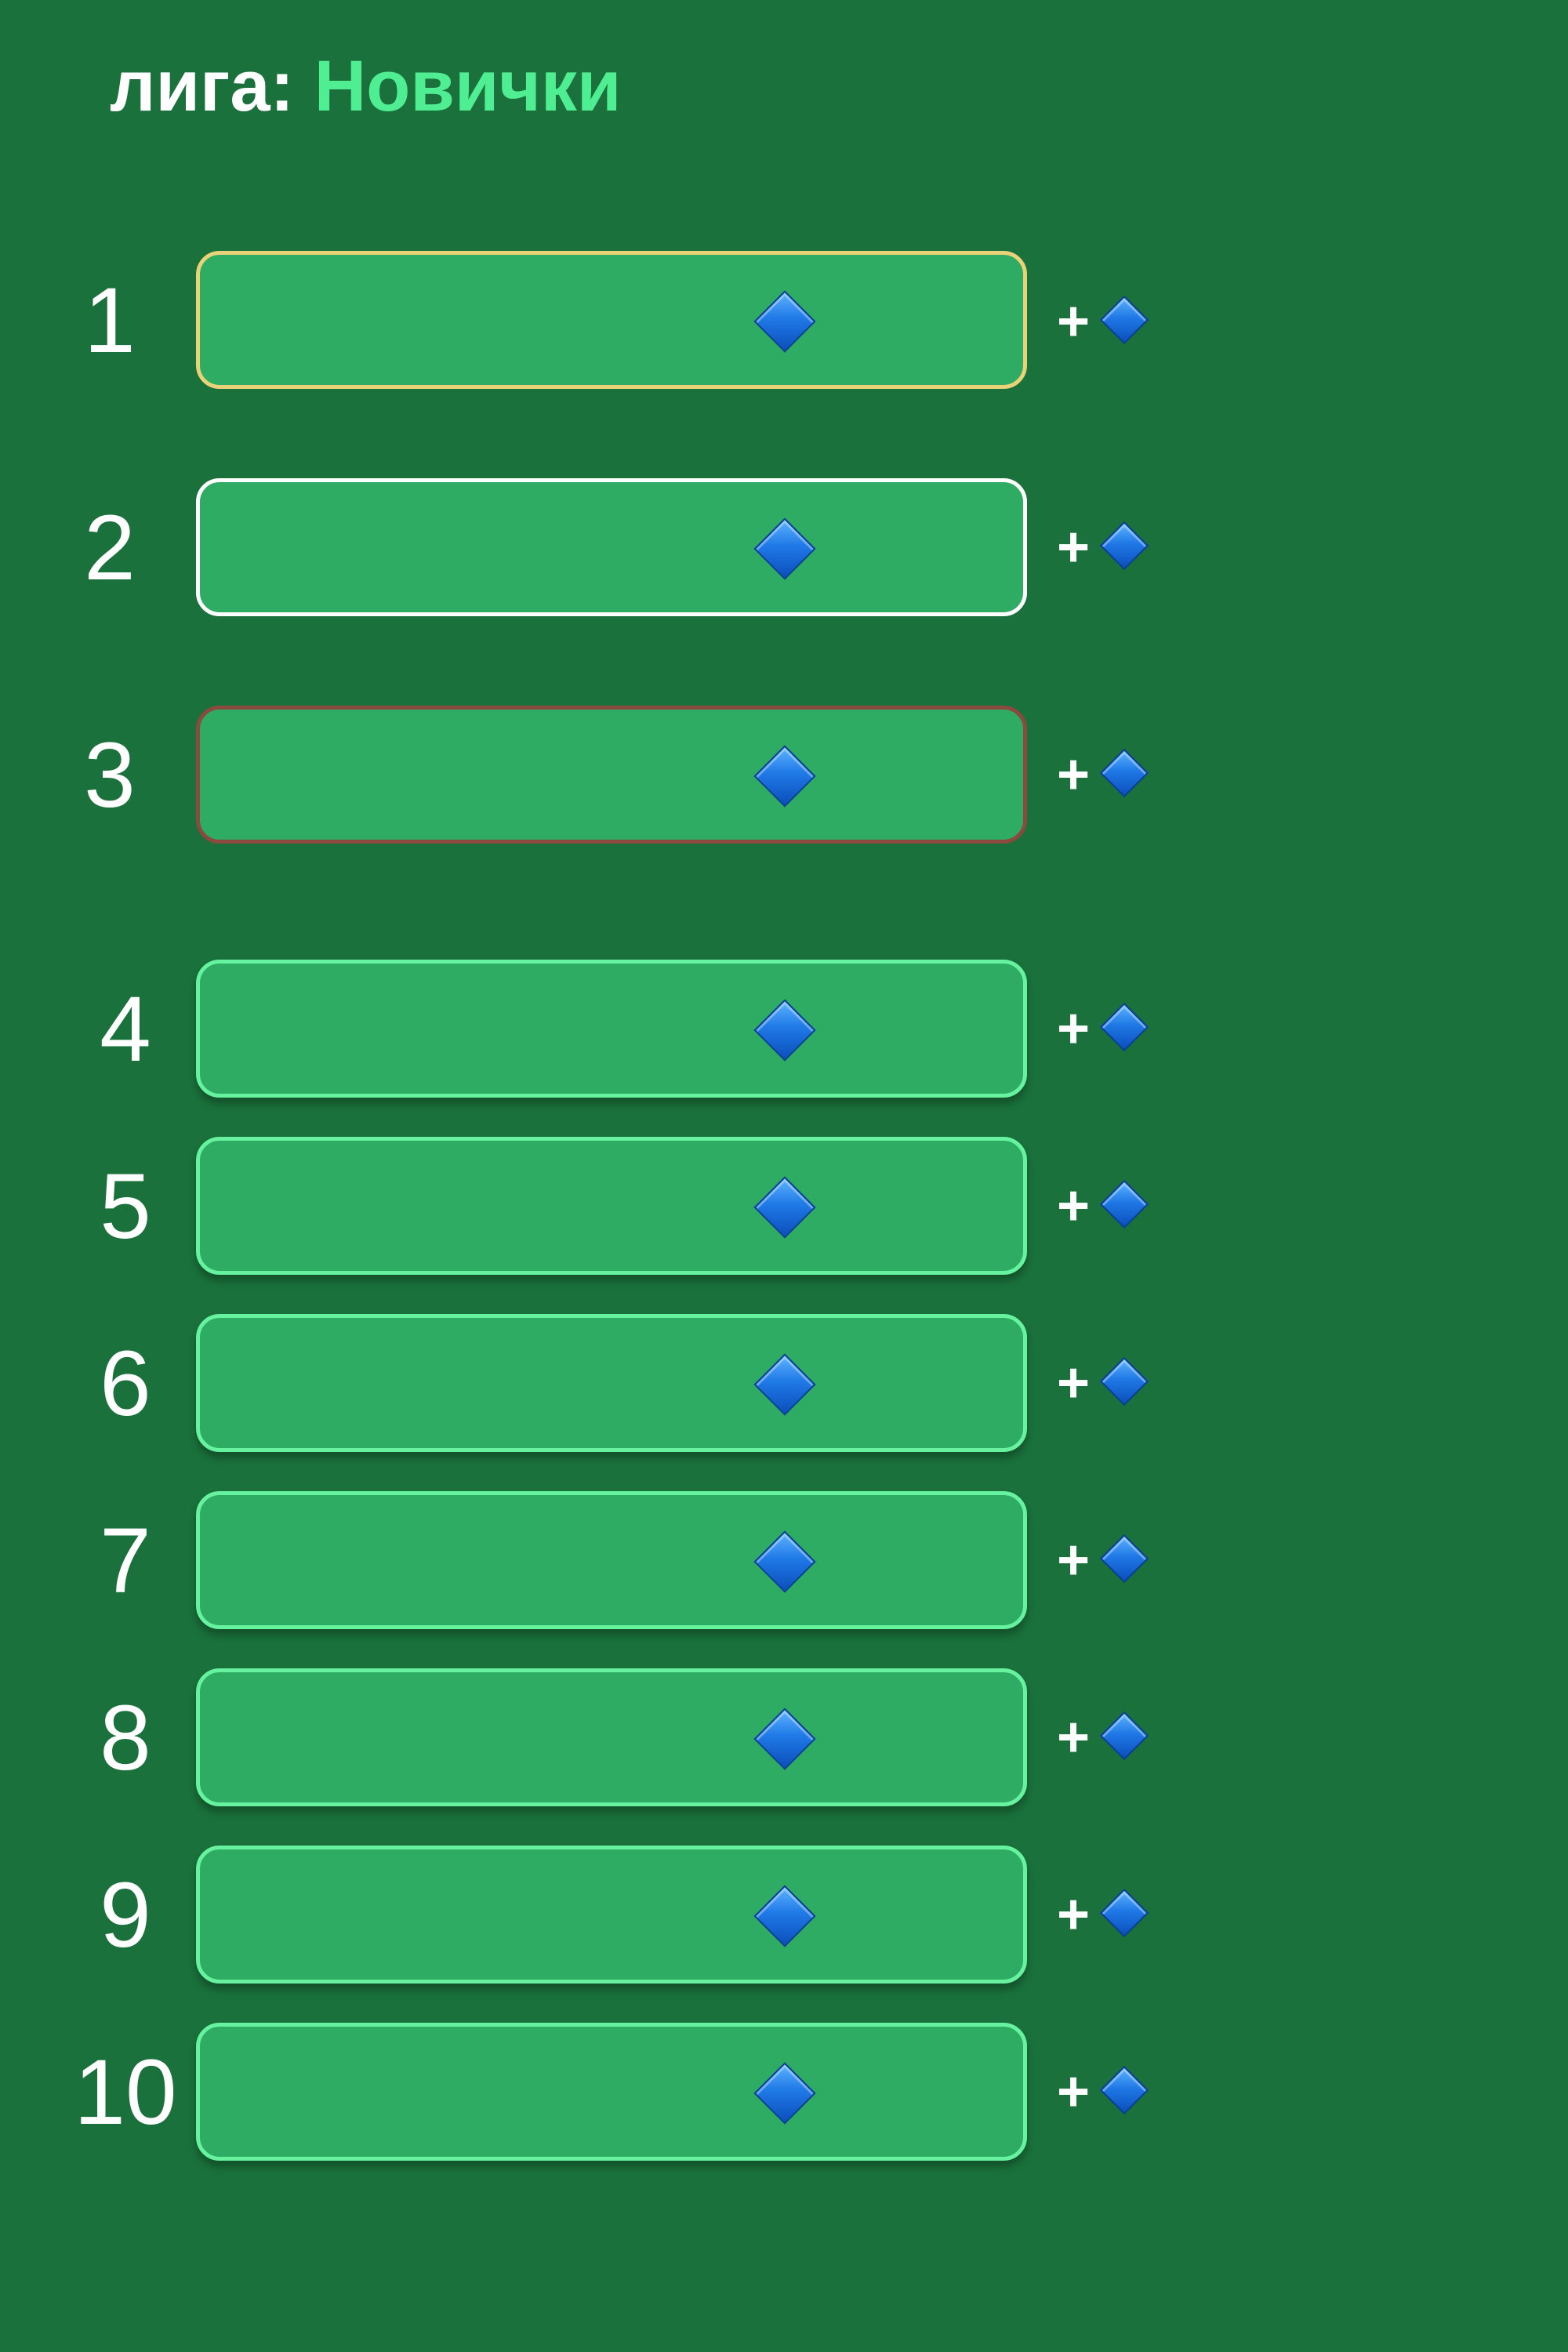  What do you see at coordinates (125, 2092) in the screenshot?
I see `rank-number: 10` at bounding box center [125, 2092].